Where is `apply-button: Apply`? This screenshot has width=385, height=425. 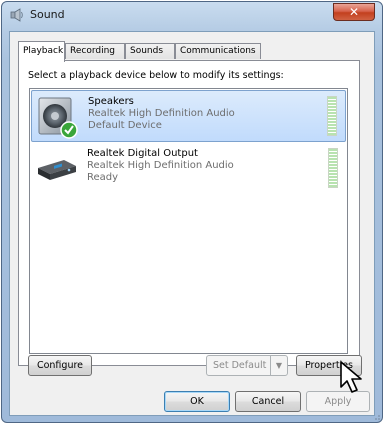
apply-button: Apply is located at coordinates (338, 401).